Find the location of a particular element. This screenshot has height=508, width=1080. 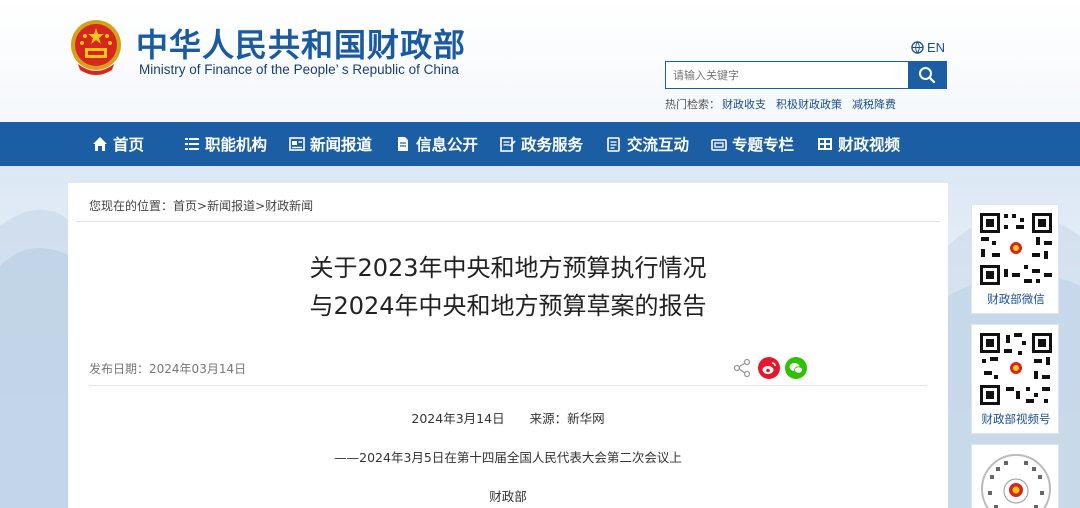

search-icon is located at coordinates (927, 75).